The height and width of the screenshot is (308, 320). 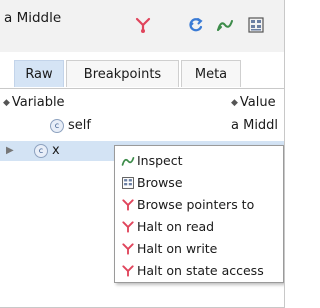 I want to click on window-title: a Middle, so click(x=33, y=18).